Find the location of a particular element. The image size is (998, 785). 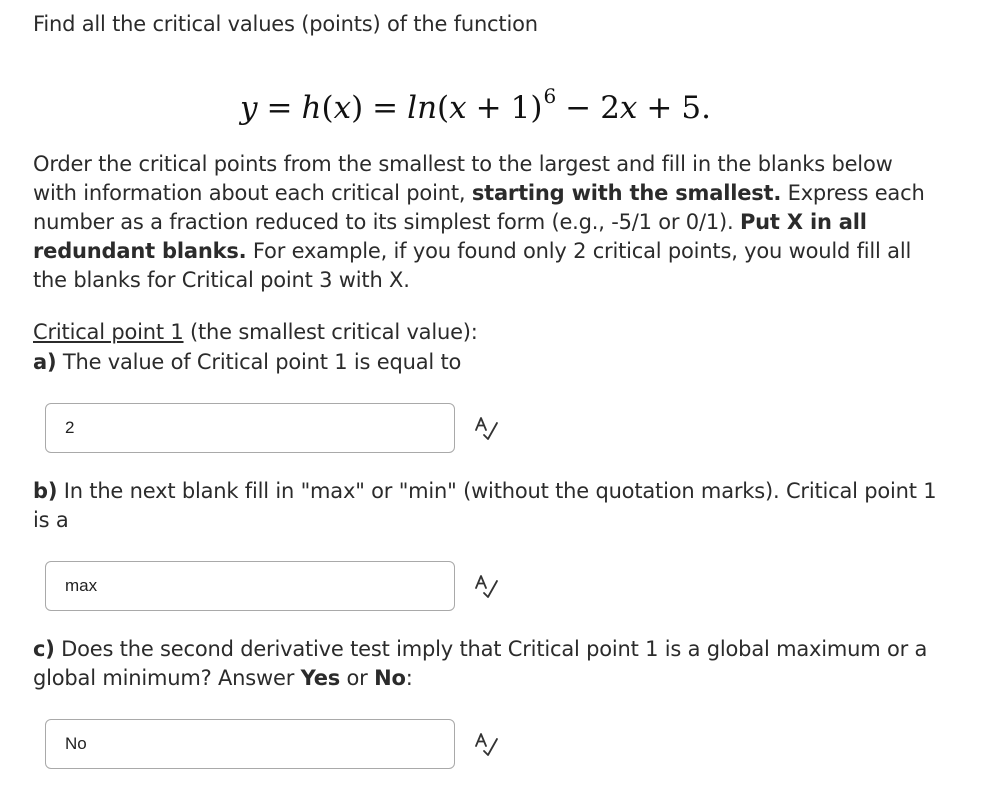

answer-field-b: max is located at coordinates (250, 586).